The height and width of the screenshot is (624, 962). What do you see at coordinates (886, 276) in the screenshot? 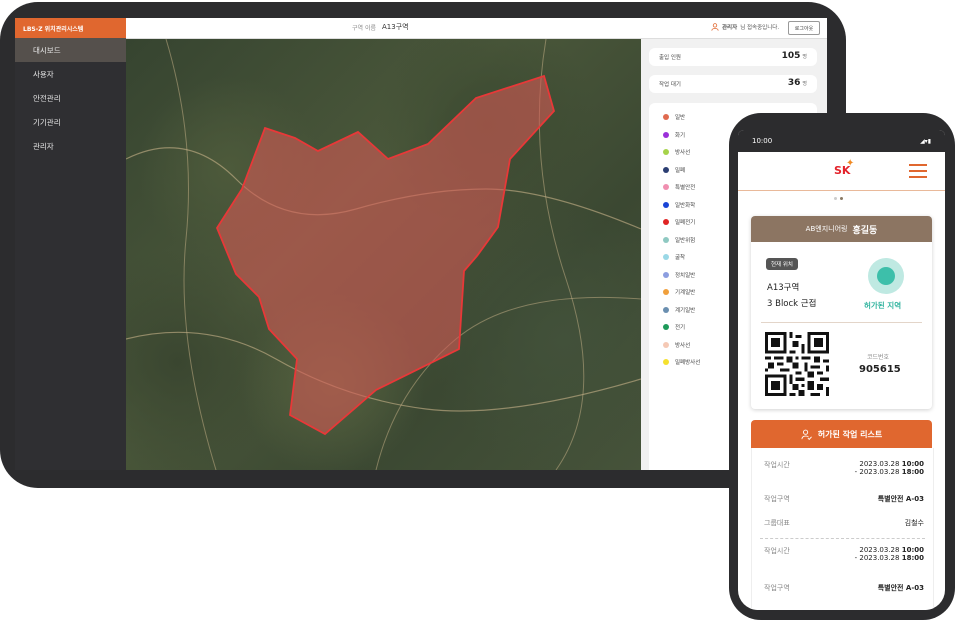
I see `allowed-zone-indicator-icon` at bounding box center [886, 276].